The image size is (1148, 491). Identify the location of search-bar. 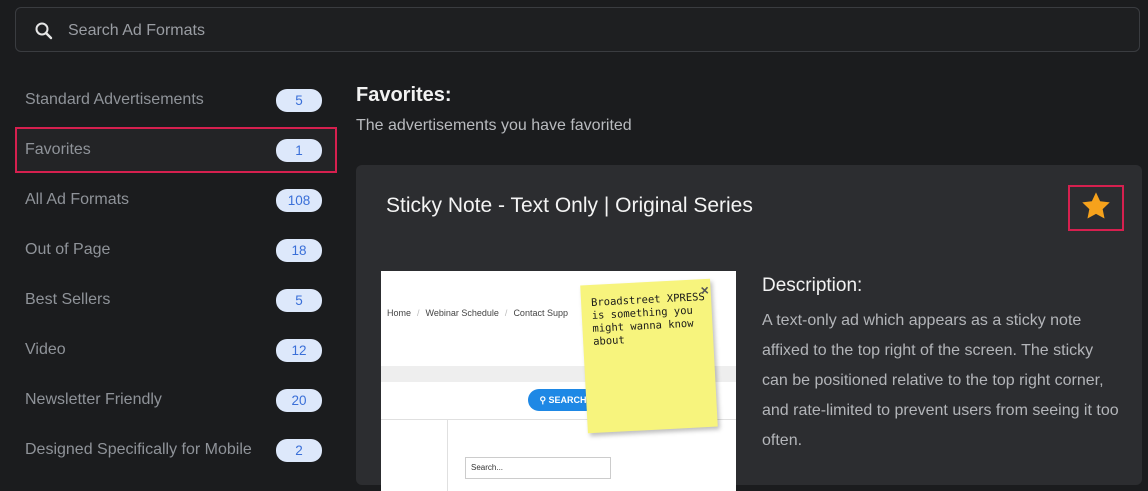
(577, 30).